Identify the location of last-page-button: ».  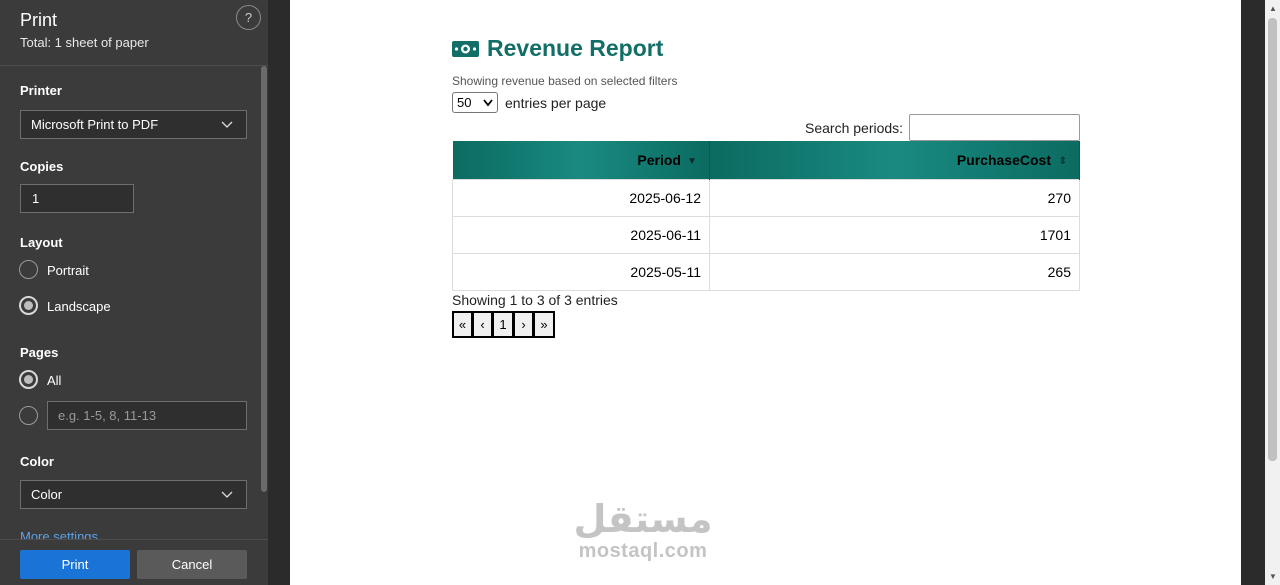
(544, 324).